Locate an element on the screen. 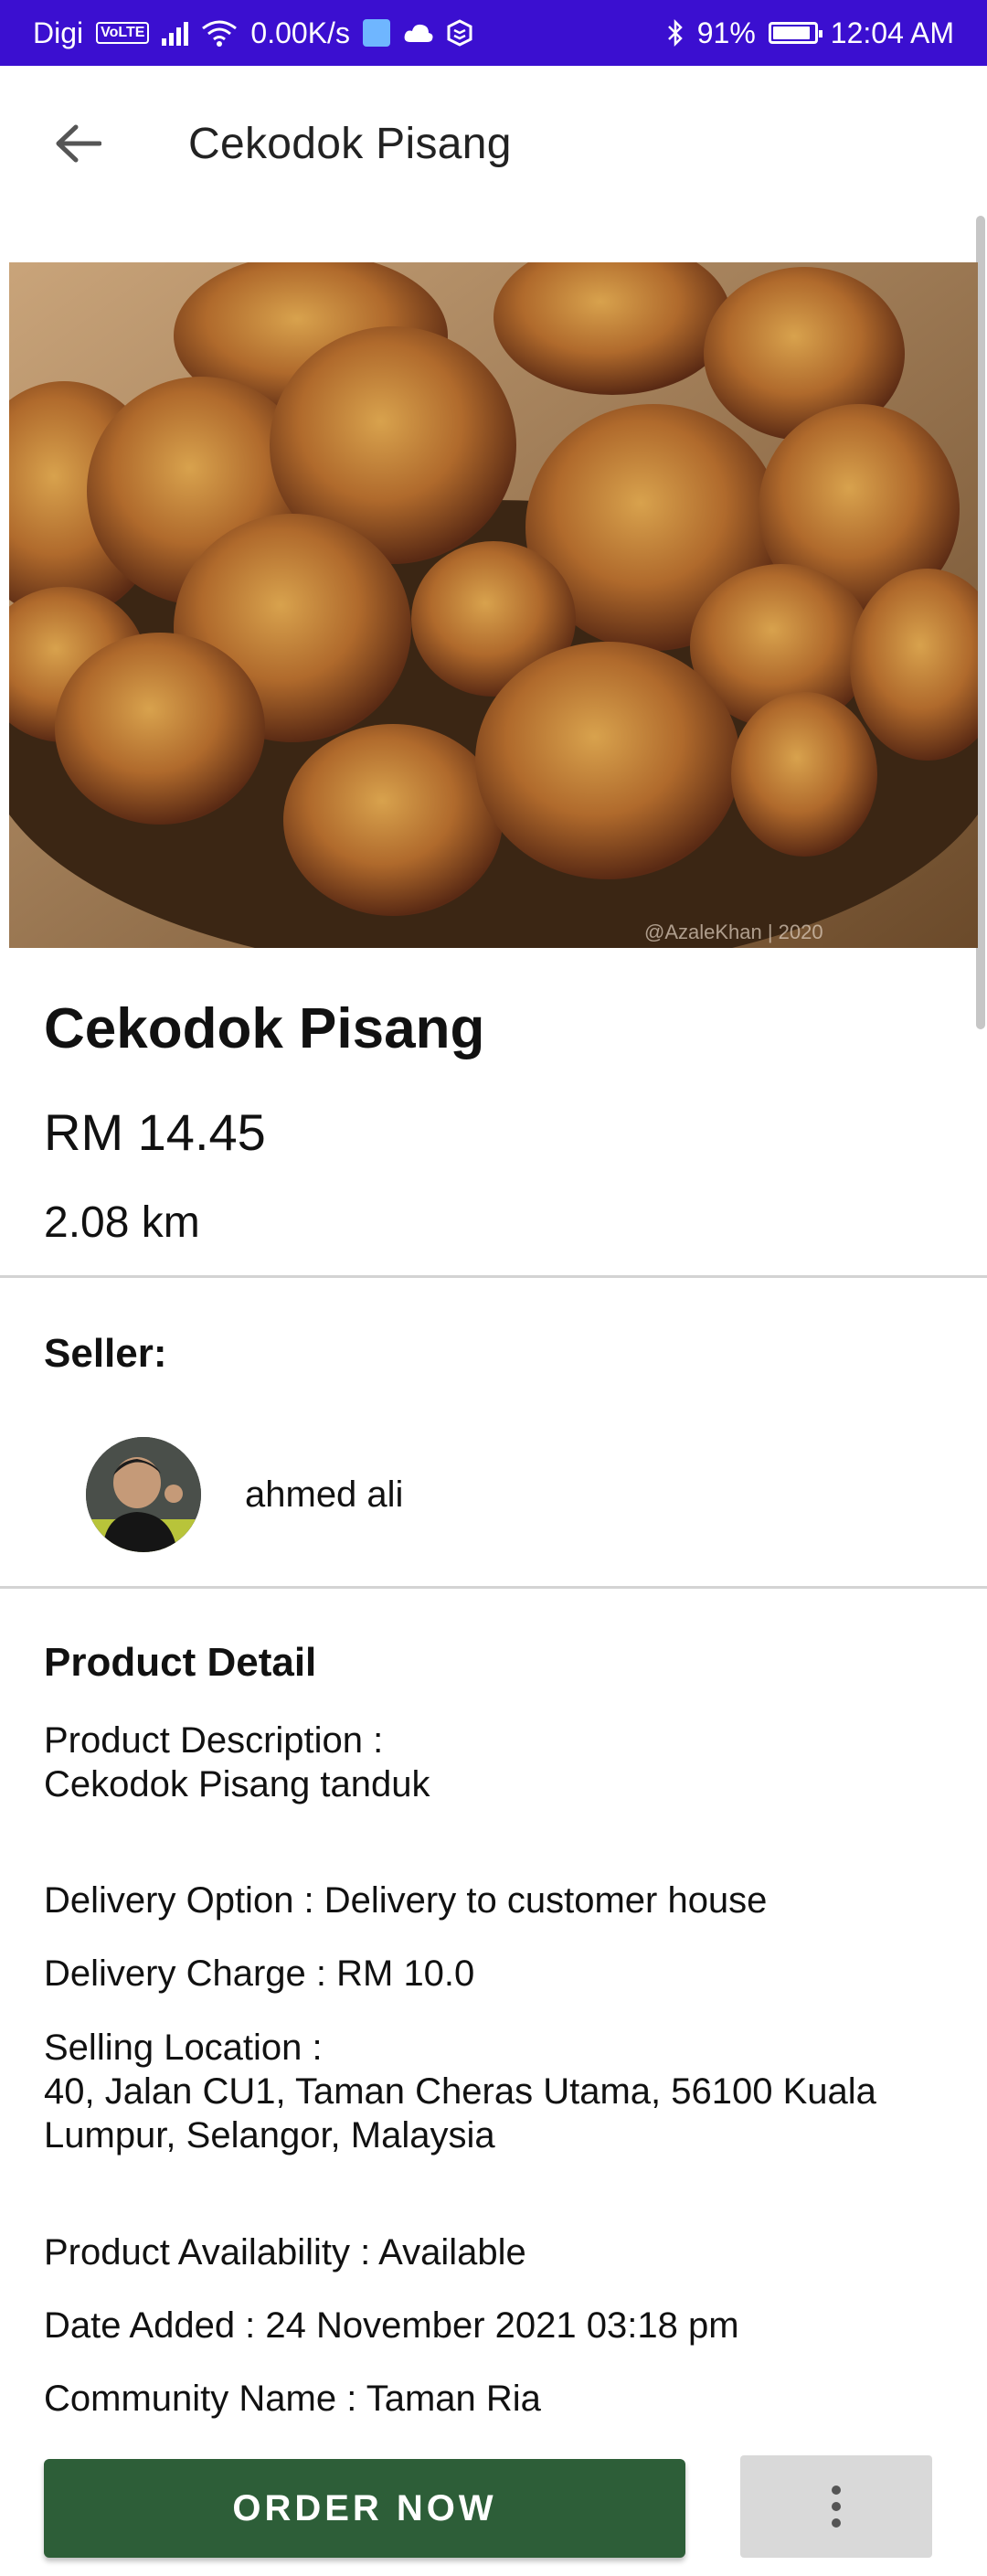 This screenshot has width=987, height=2576. order-now-button: ORDER NOW is located at coordinates (364, 2508).